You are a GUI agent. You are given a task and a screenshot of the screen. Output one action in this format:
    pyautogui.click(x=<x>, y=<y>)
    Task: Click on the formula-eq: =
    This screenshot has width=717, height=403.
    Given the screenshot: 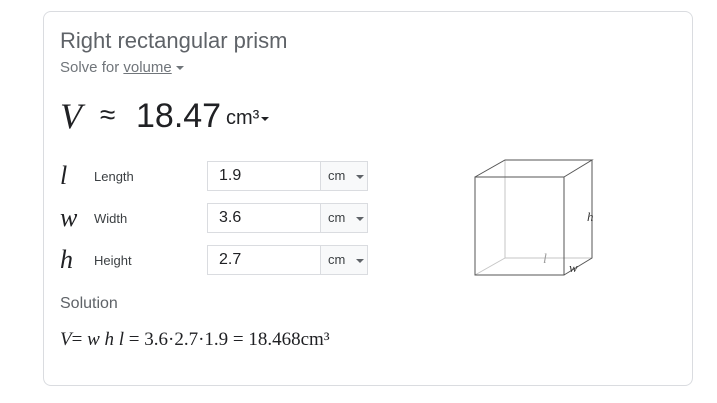 What is the action you would take?
    pyautogui.click(x=79, y=339)
    